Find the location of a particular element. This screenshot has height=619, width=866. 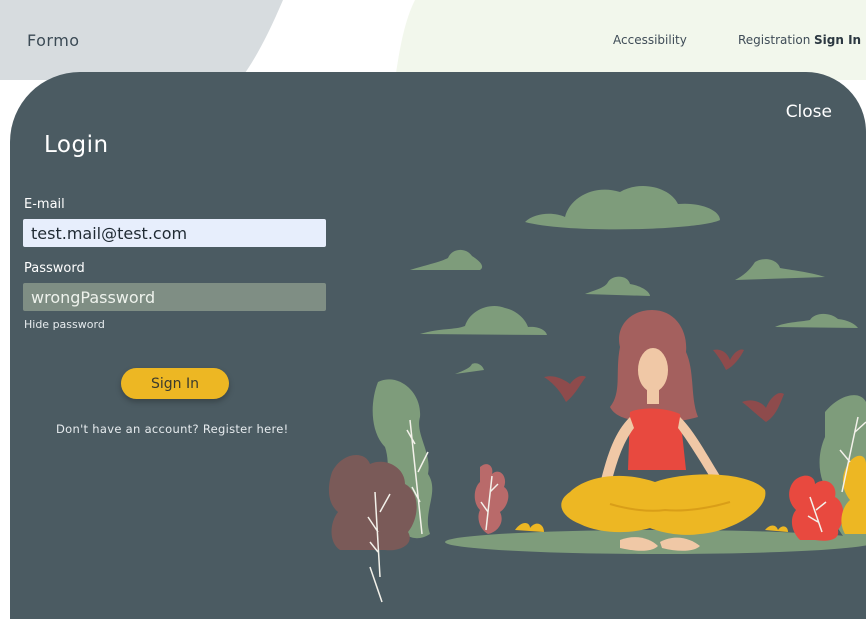

password-label: Password is located at coordinates (54, 268).